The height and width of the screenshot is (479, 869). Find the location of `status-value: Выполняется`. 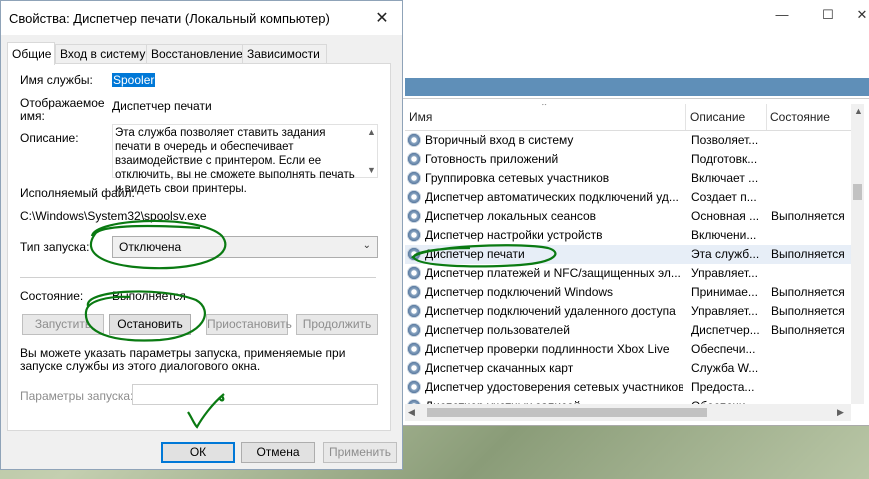

status-value: Выполняется is located at coordinates (149, 296).